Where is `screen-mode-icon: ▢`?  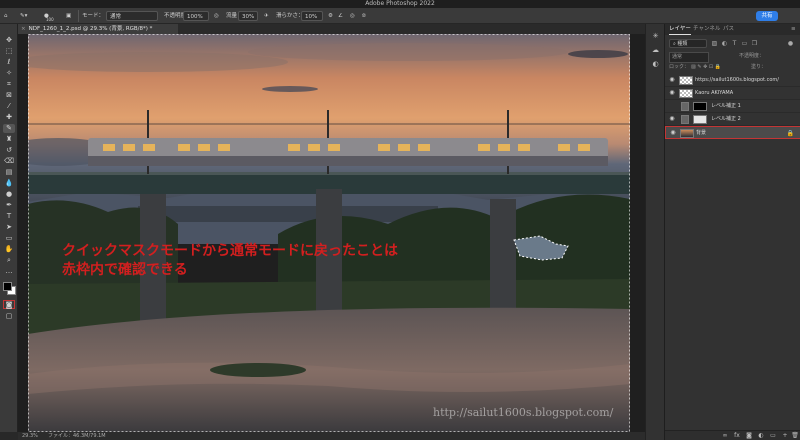
screen-mode-icon: ▢ is located at coordinates (9, 316).